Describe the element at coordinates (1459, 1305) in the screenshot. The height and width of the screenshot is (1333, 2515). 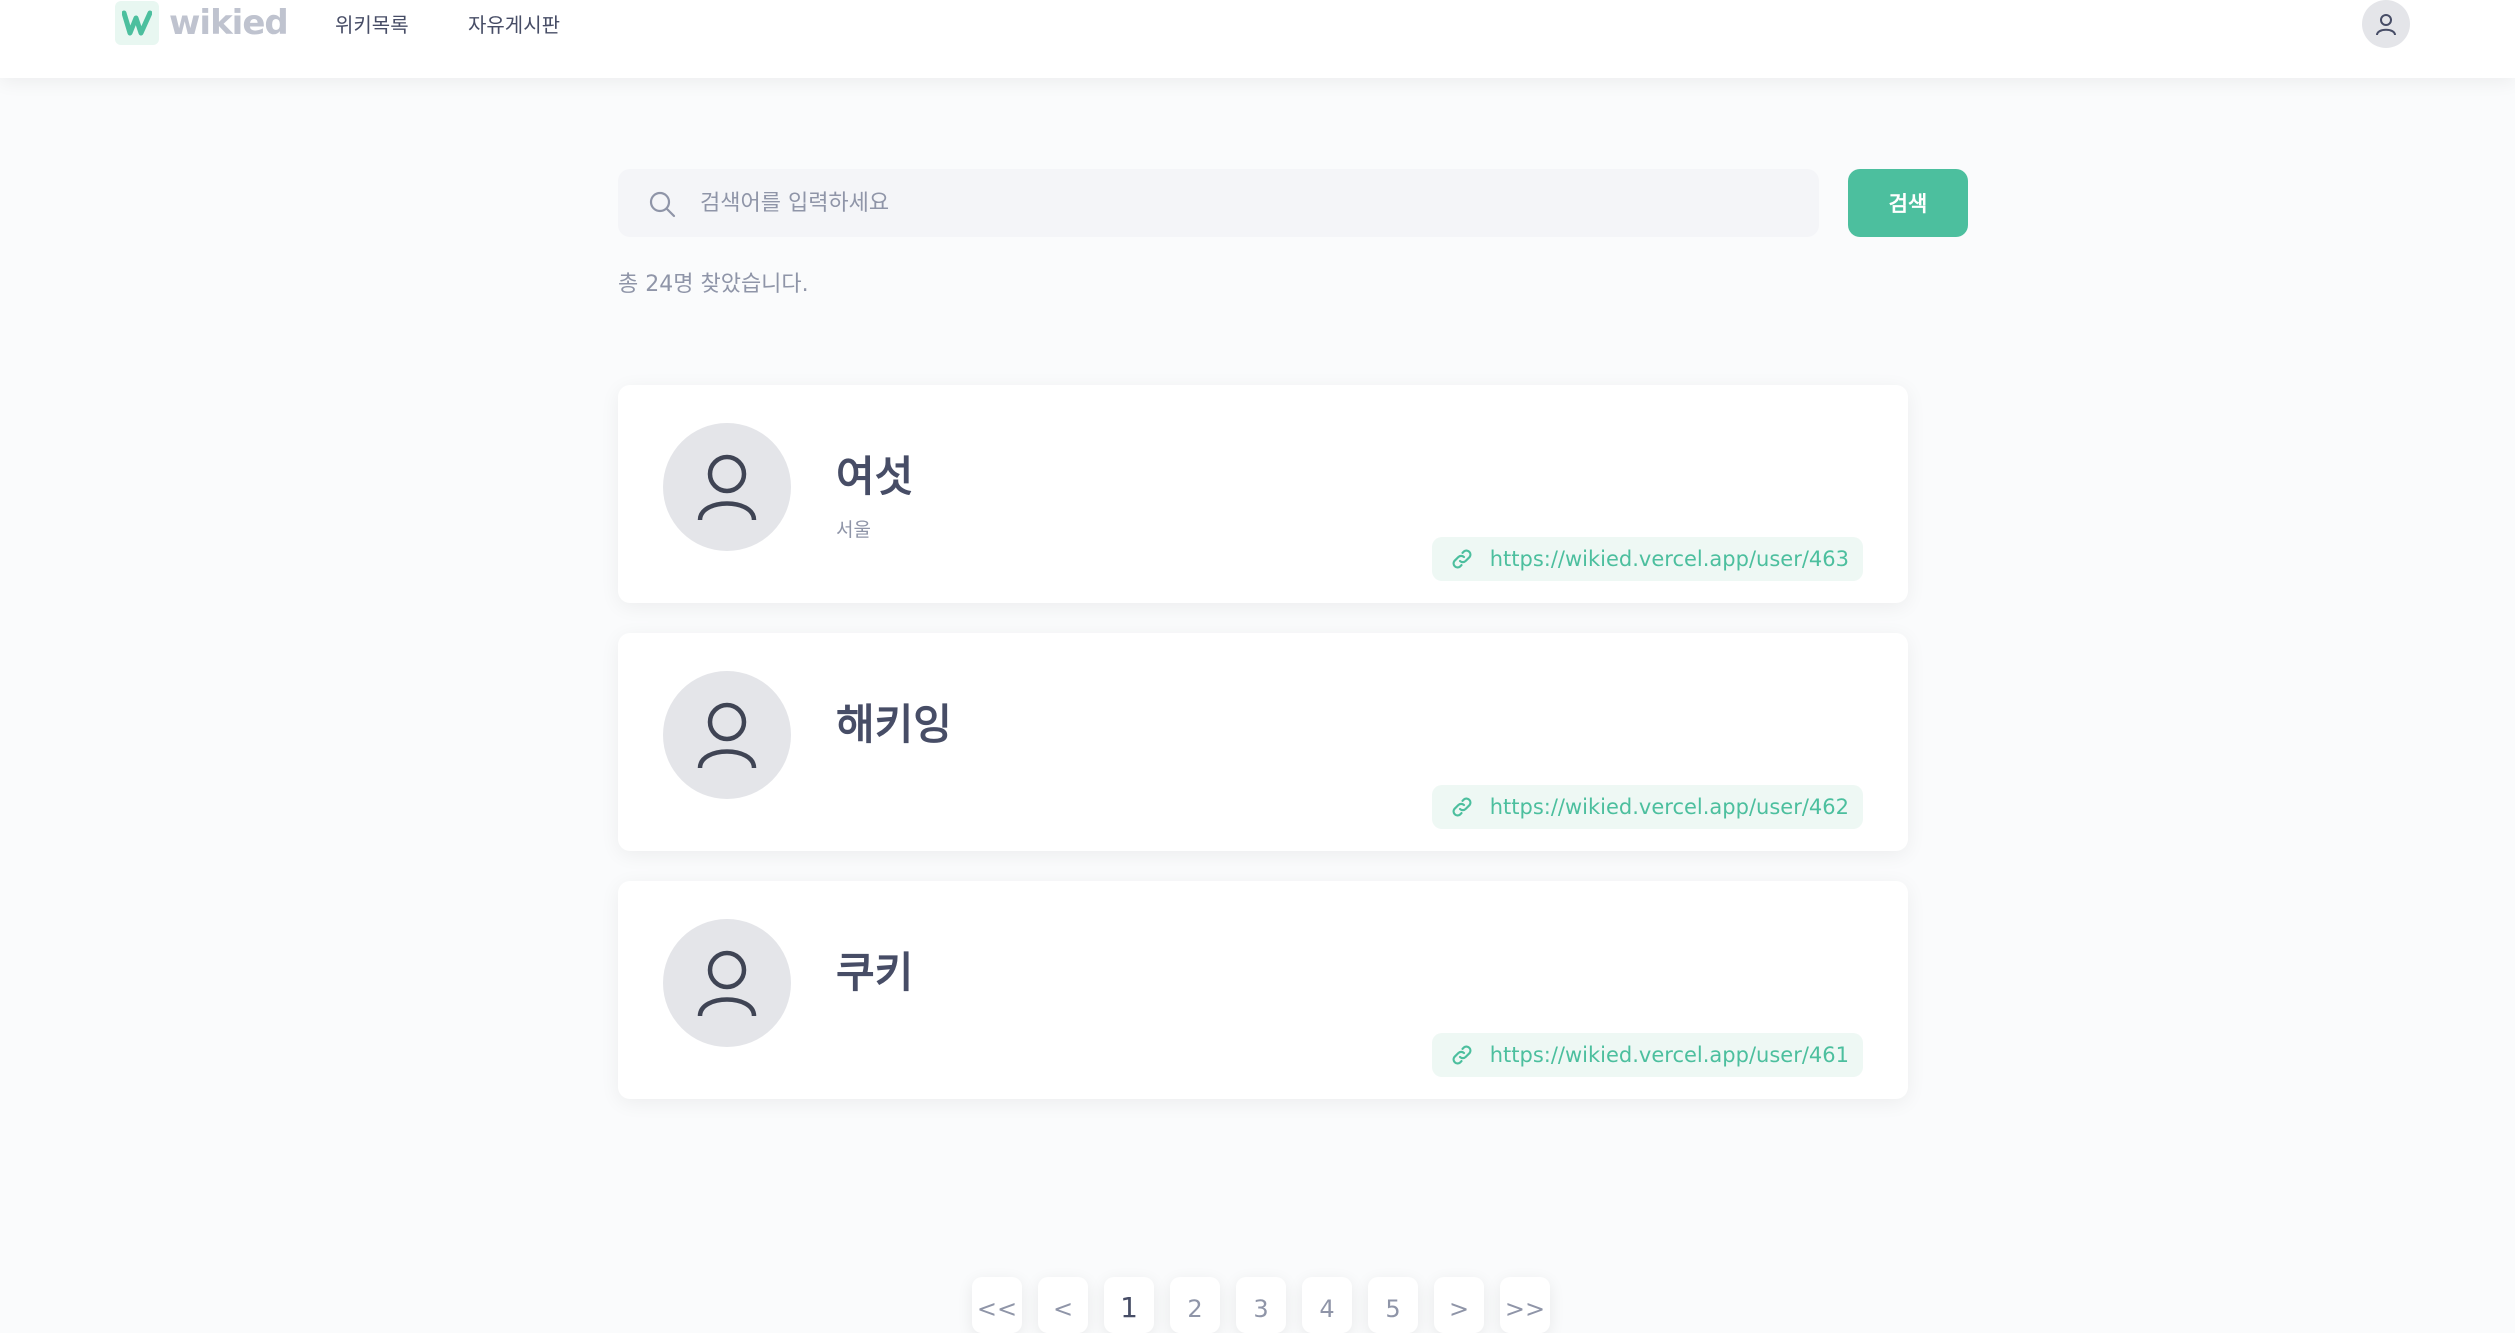
I see `next-page-button: >` at that location.